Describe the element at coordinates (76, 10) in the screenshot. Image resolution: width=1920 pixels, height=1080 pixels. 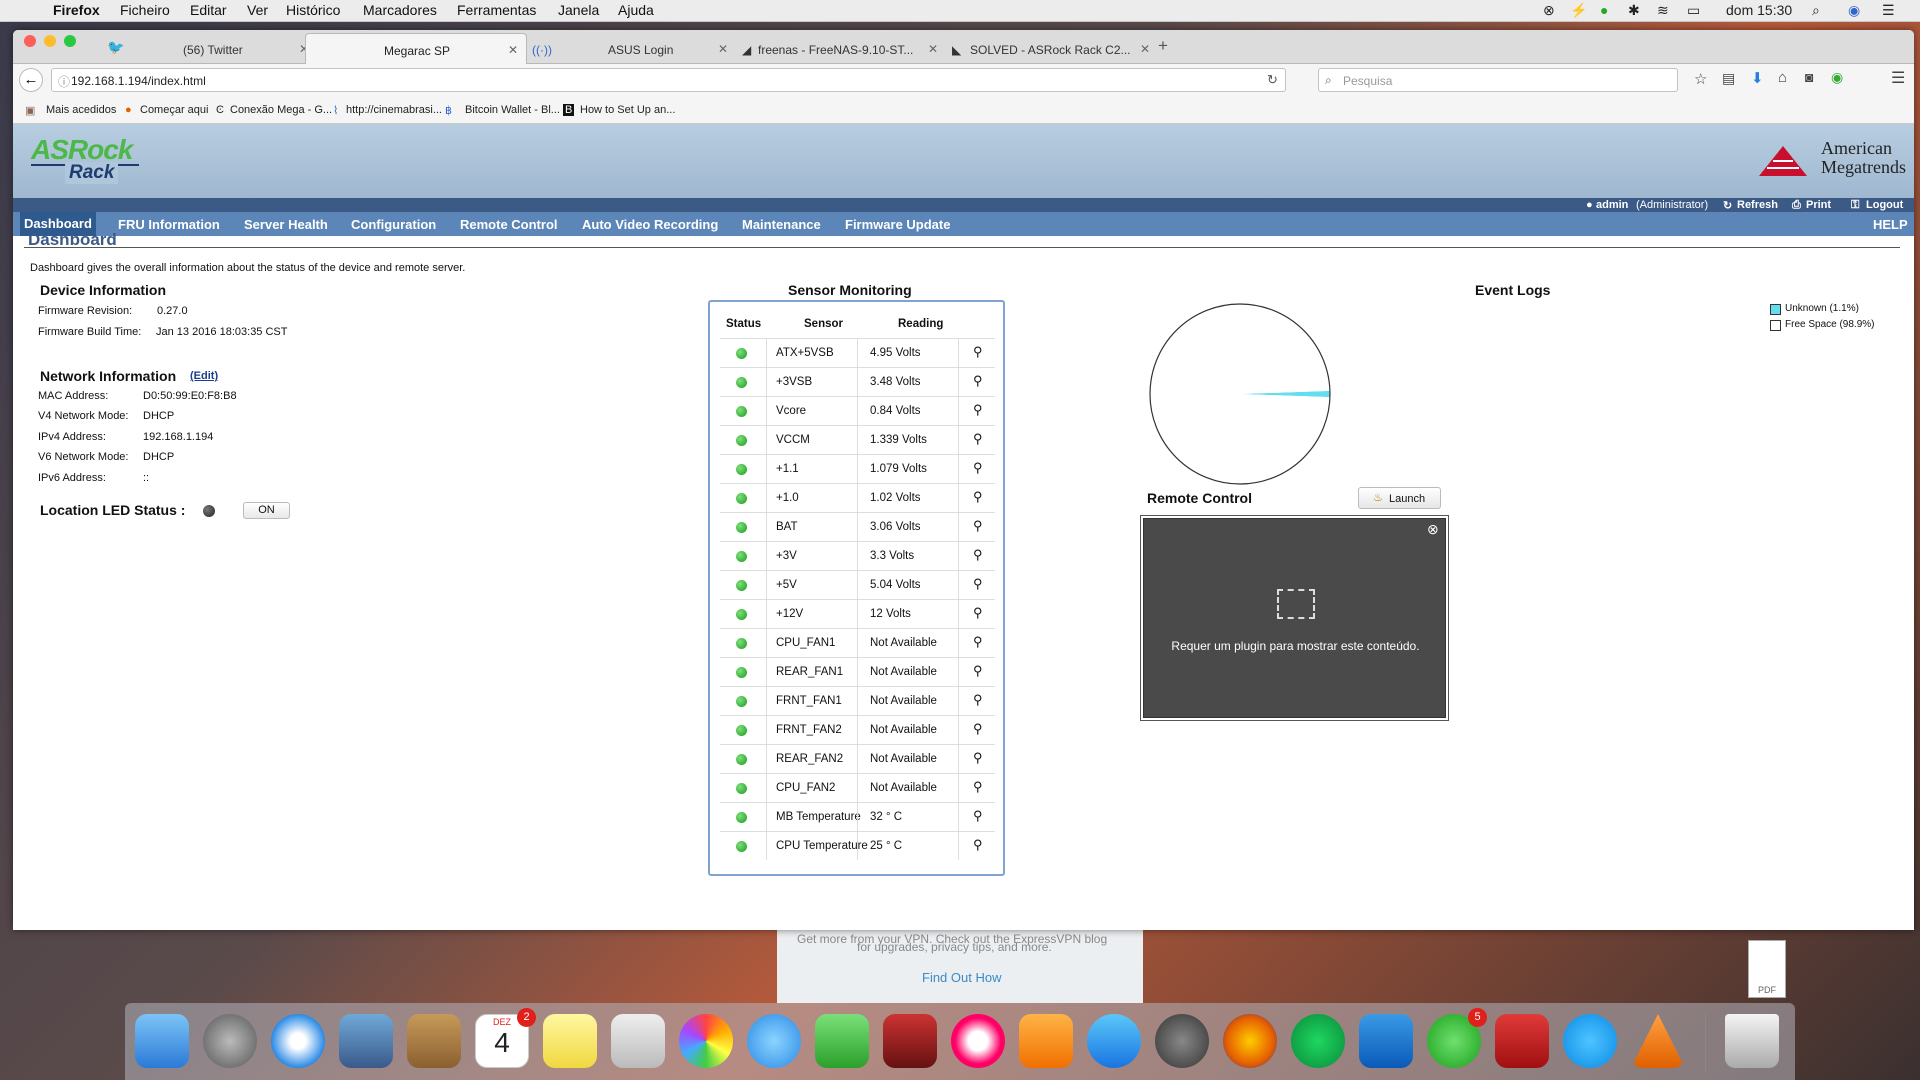
I see `menu-app-name: Firefox` at that location.